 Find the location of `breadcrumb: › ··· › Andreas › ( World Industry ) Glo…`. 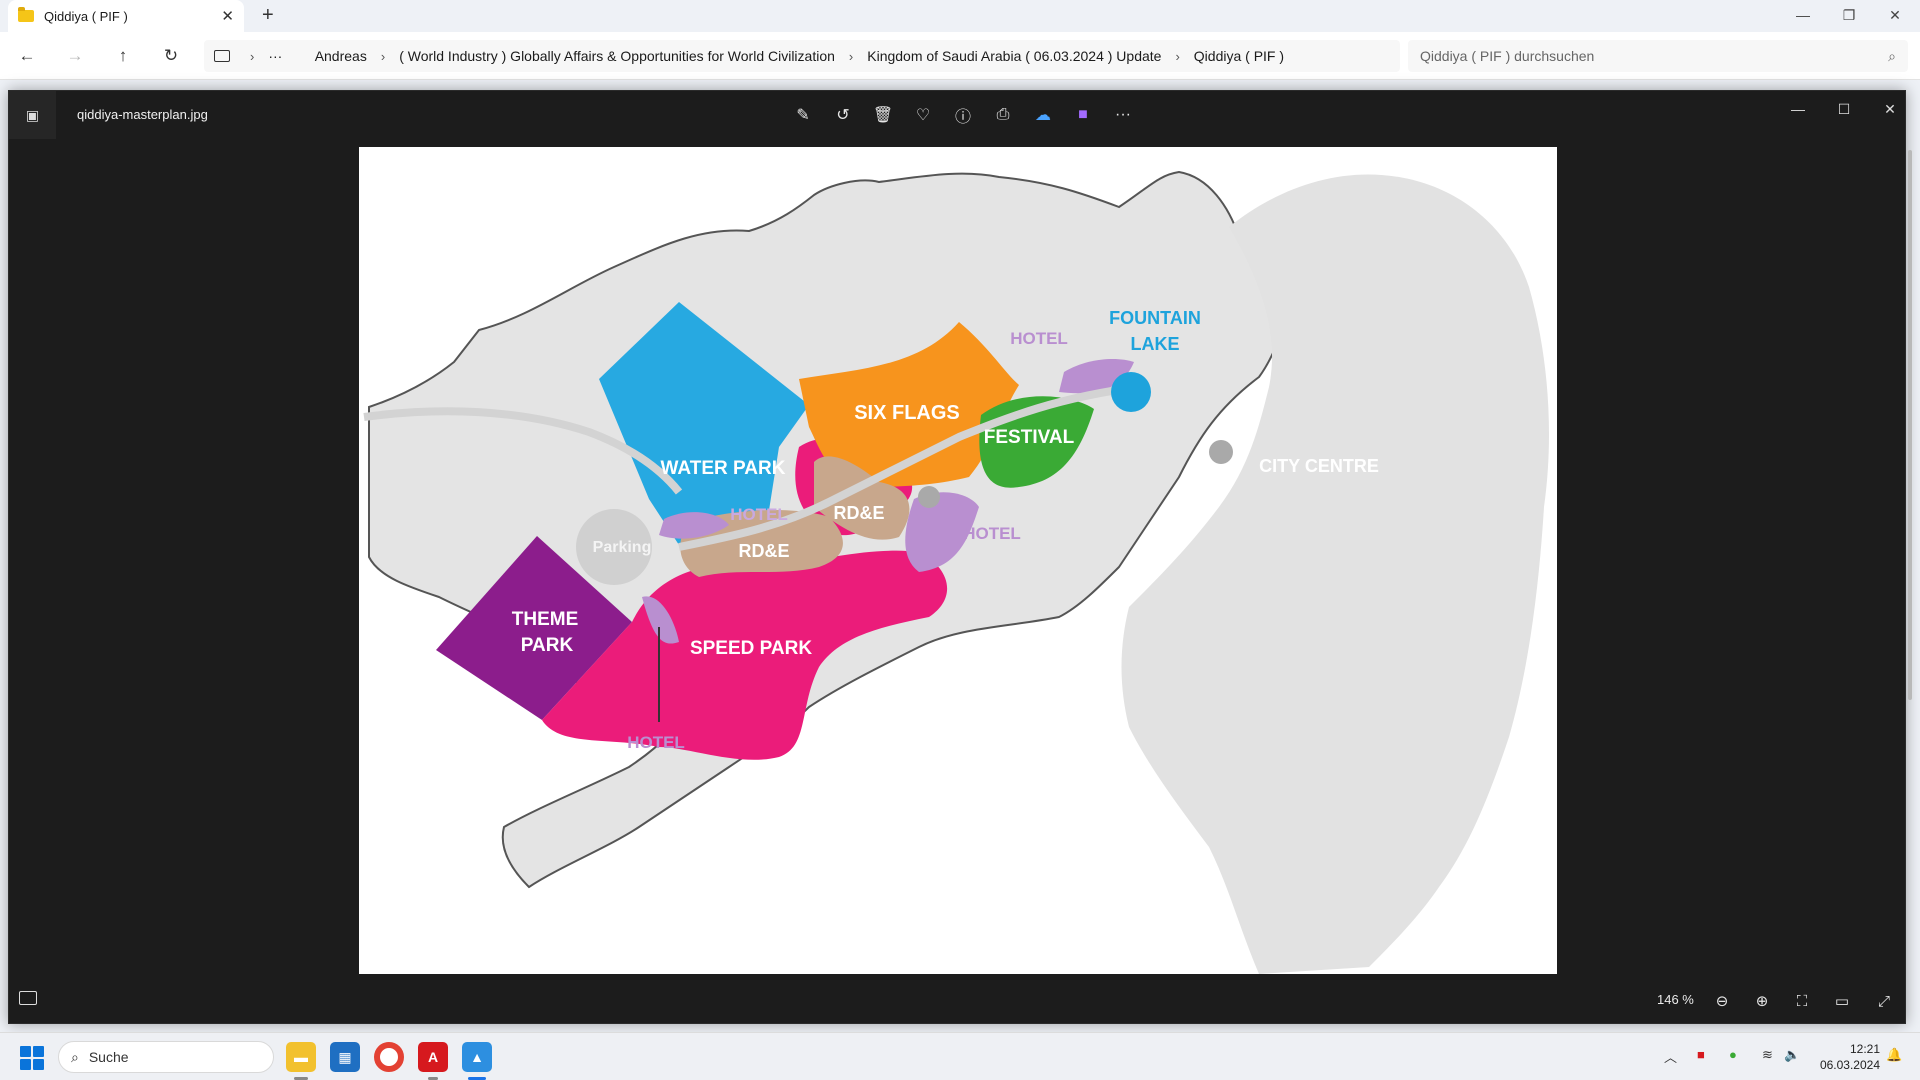

breadcrumb: › ··· › Andreas › ( World Industry ) Glo… is located at coordinates (802, 56).